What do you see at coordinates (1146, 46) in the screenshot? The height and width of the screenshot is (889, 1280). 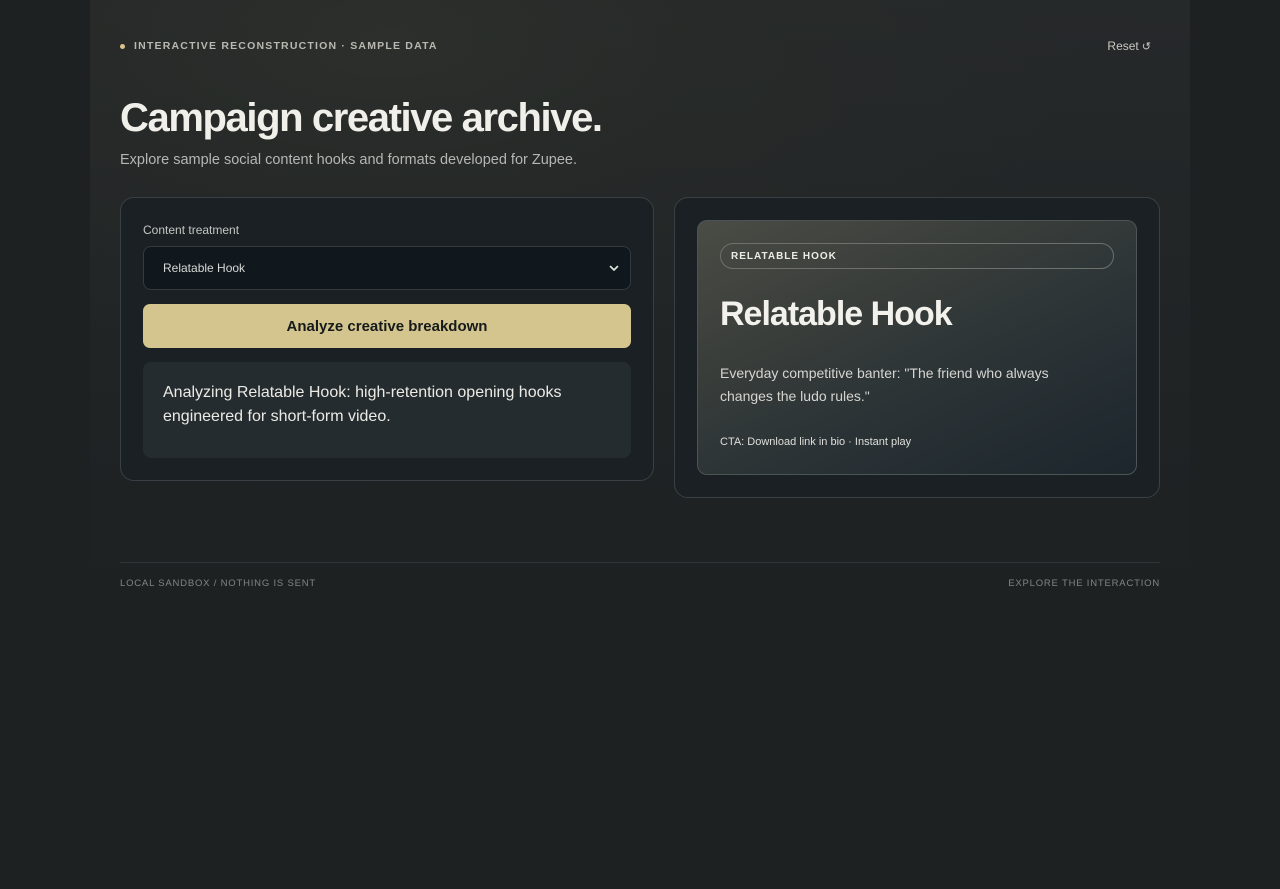 I see `reset-icon: ↺` at bounding box center [1146, 46].